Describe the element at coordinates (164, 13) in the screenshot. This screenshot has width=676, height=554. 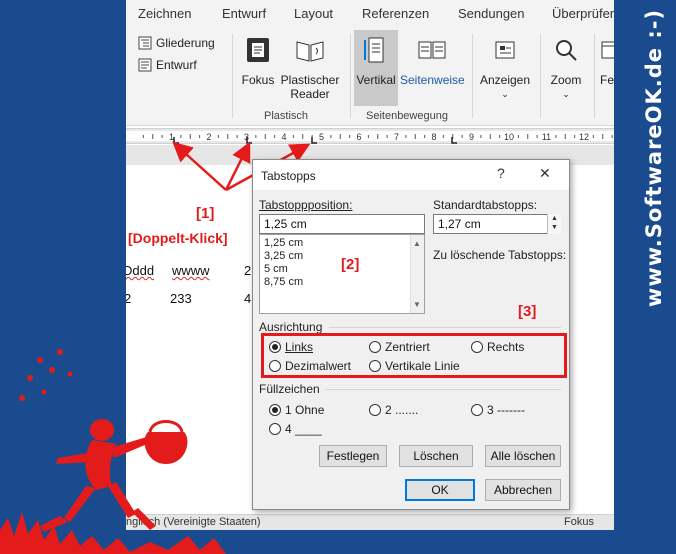
I see `tab-zeichnen: Zeichnen` at that location.